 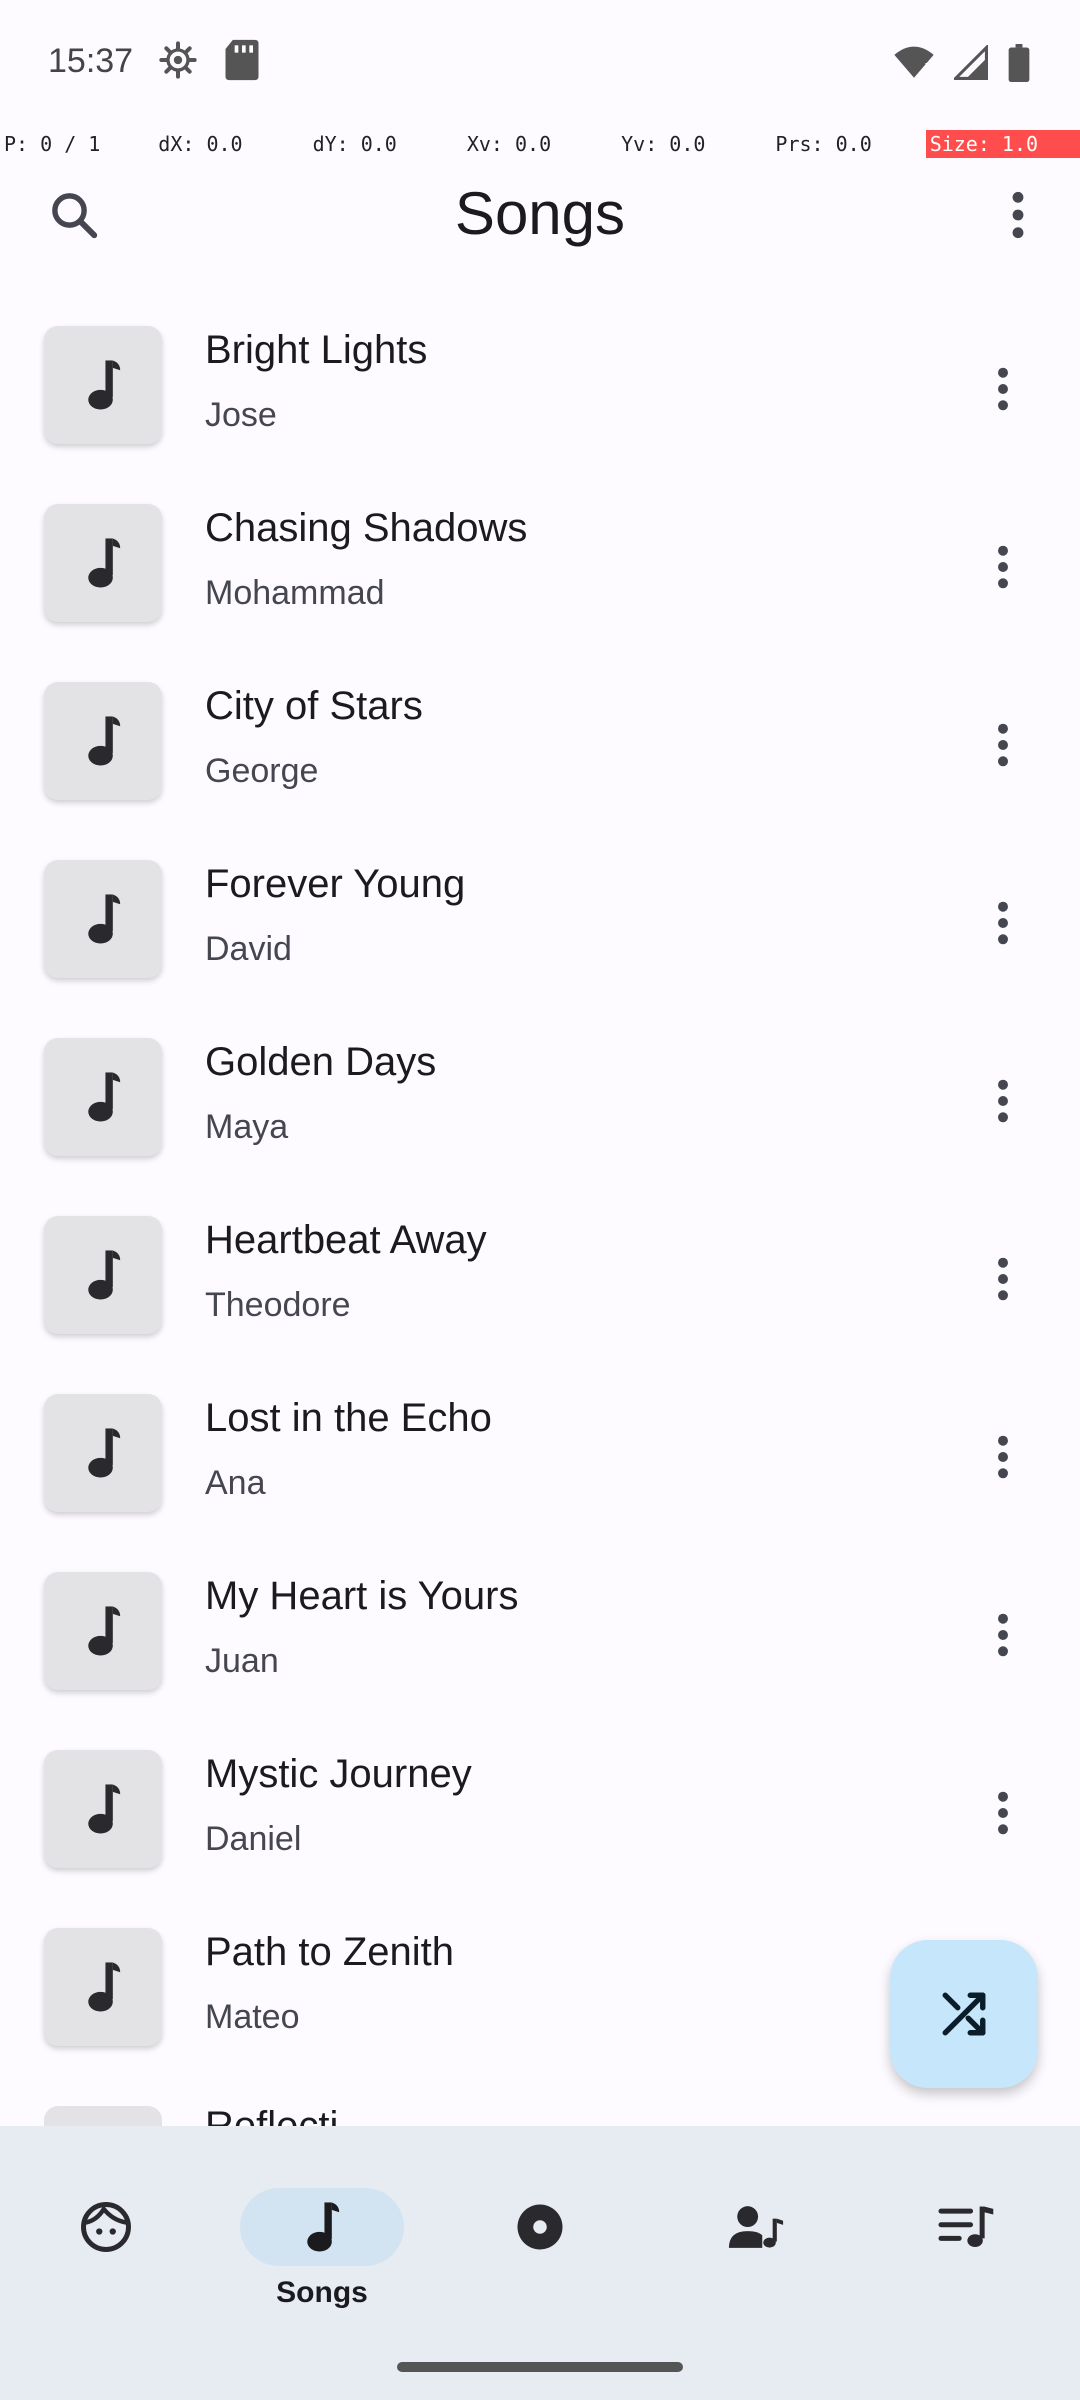 I want to click on nav-item-for-you, so click(x=106, y=2236).